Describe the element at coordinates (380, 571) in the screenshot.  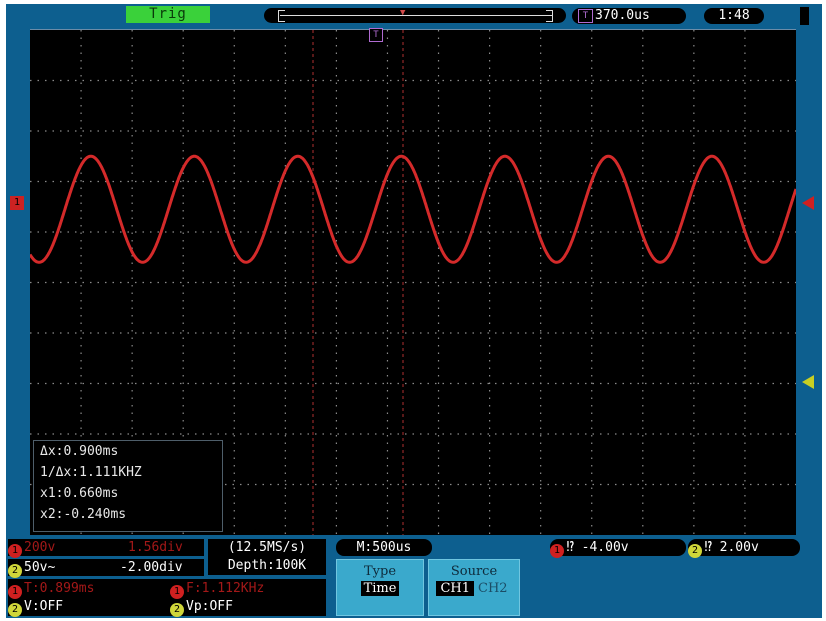
I see `type-label: Type` at that location.